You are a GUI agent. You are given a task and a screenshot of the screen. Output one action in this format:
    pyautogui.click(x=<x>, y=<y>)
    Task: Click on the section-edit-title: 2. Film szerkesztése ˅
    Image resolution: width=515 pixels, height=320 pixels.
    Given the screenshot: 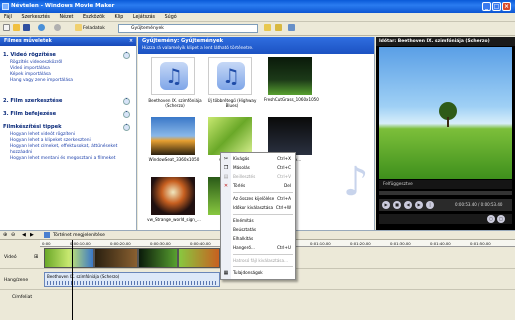 What is the action you would take?
    pyautogui.click(x=68, y=101)
    